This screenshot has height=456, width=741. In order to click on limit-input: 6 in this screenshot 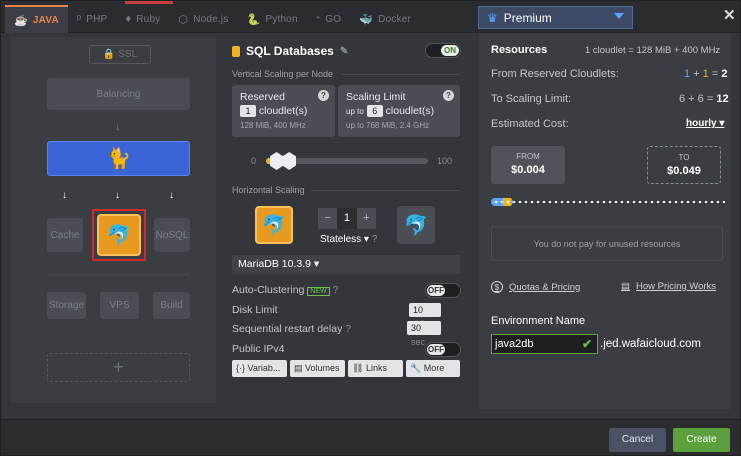, I will do `click(374, 111)`.